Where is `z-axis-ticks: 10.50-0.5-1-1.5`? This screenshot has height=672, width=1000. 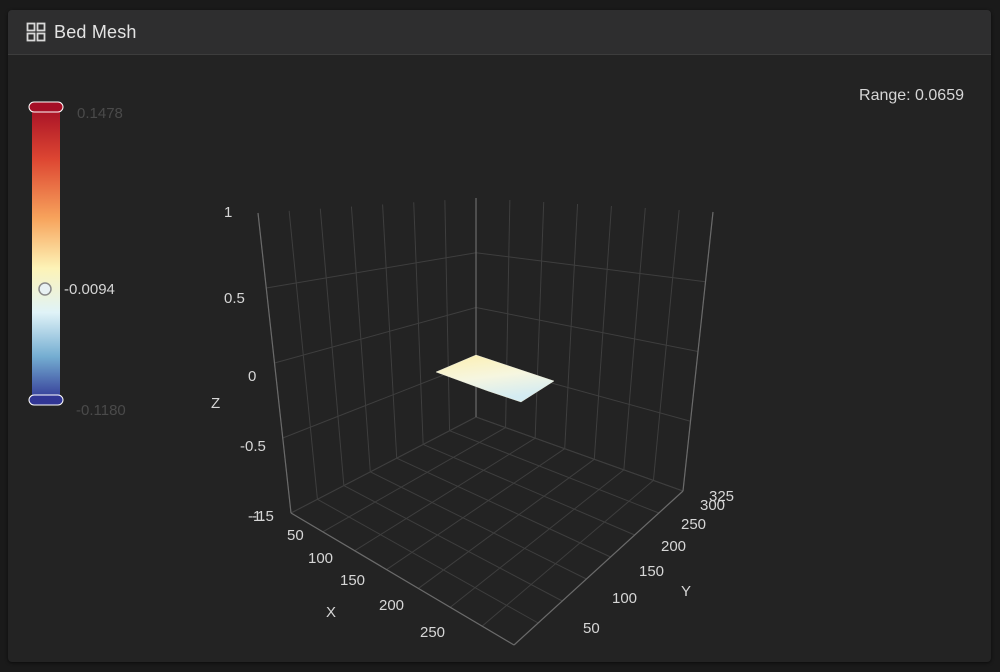
z-axis-ticks: 10.50-0.5-1-1.5 is located at coordinates (249, 364).